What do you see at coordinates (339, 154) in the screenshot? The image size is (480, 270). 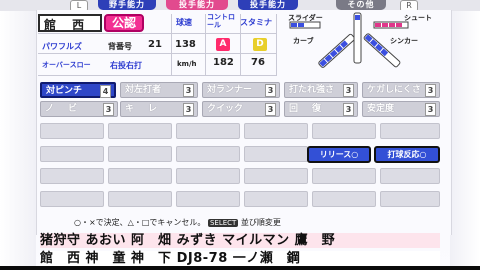 I see `special-release: リリース○` at bounding box center [339, 154].